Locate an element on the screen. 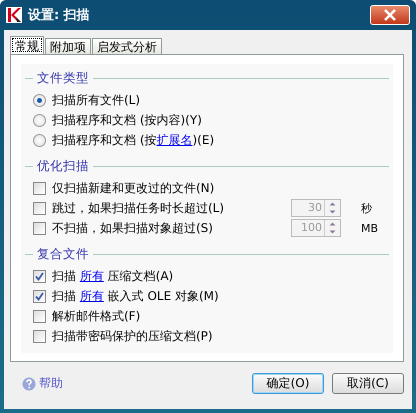 The height and width of the screenshot is (413, 416). option-label: 解析邮件格式(F) is located at coordinates (97, 316).